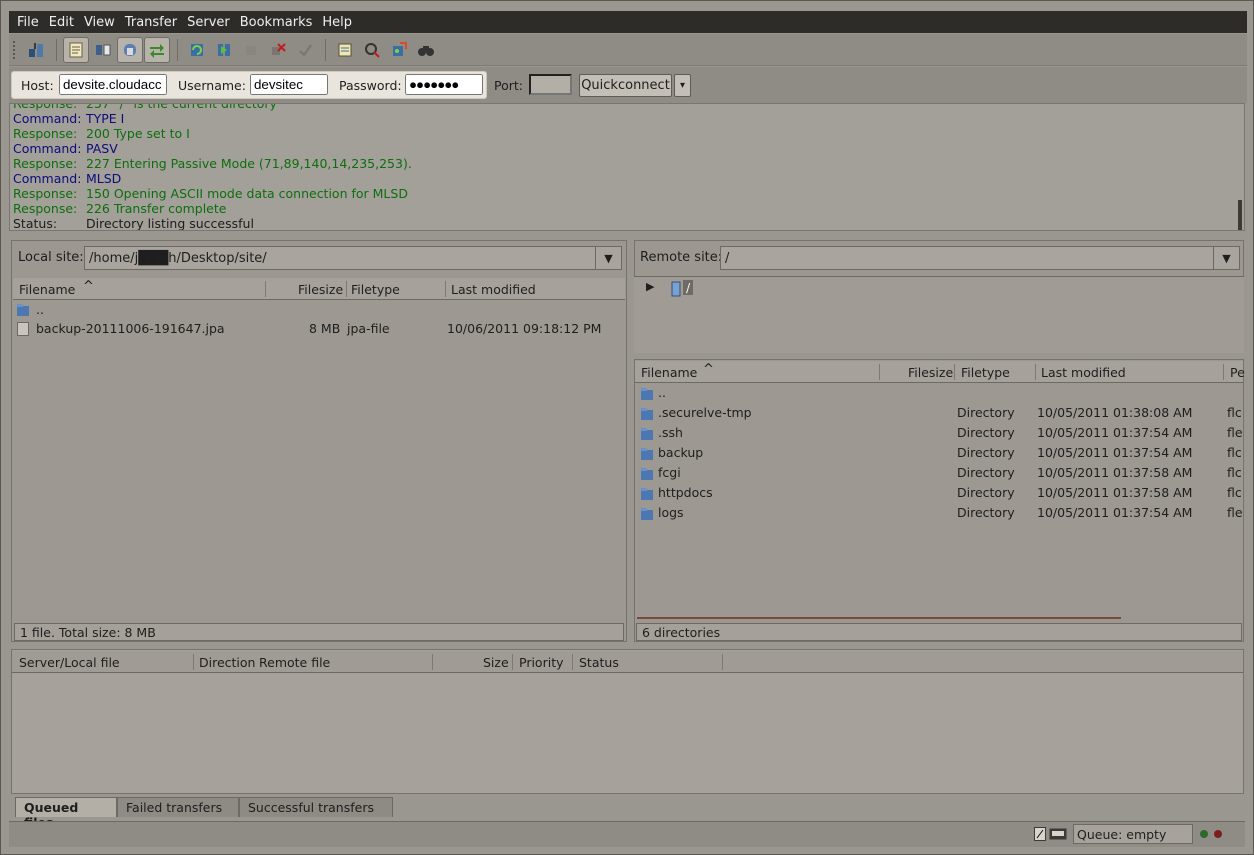  Describe the element at coordinates (980, 258) in the screenshot. I see `remote-site-combo: / ▼` at that location.